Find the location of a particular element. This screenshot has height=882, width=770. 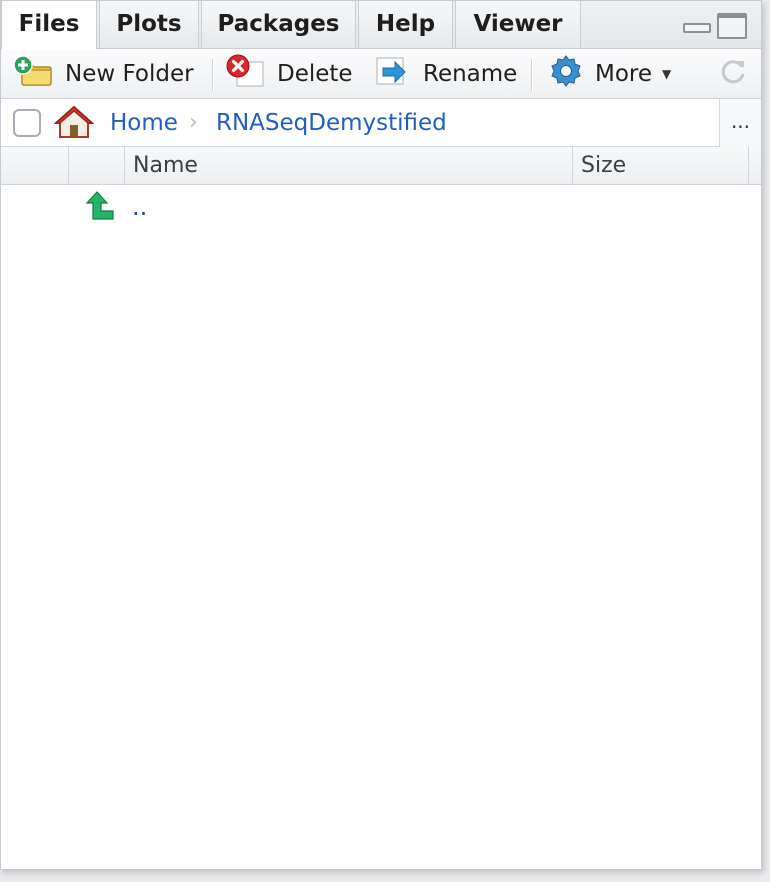

parent-directory-link: .. is located at coordinates (139, 207).